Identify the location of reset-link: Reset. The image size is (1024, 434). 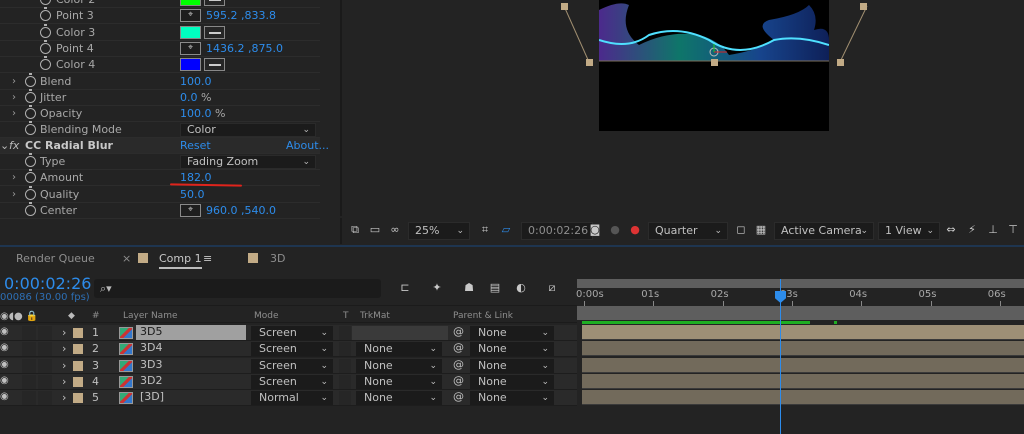
(195, 145).